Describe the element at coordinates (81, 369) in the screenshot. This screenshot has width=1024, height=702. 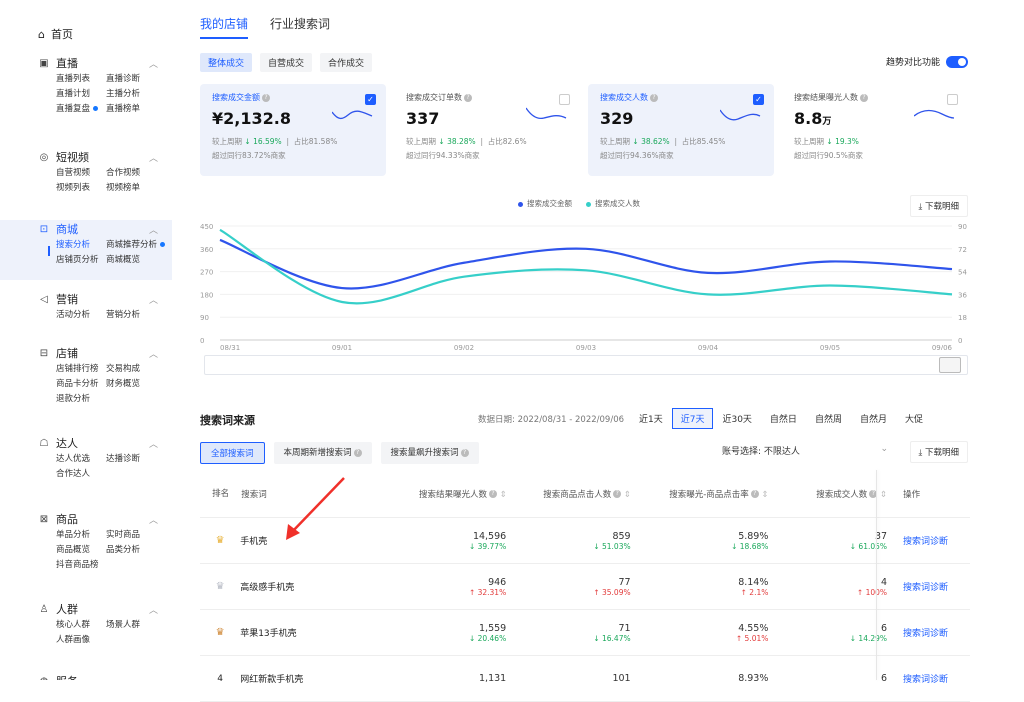
I see `sidebar-item: 店铺排行榜` at that location.